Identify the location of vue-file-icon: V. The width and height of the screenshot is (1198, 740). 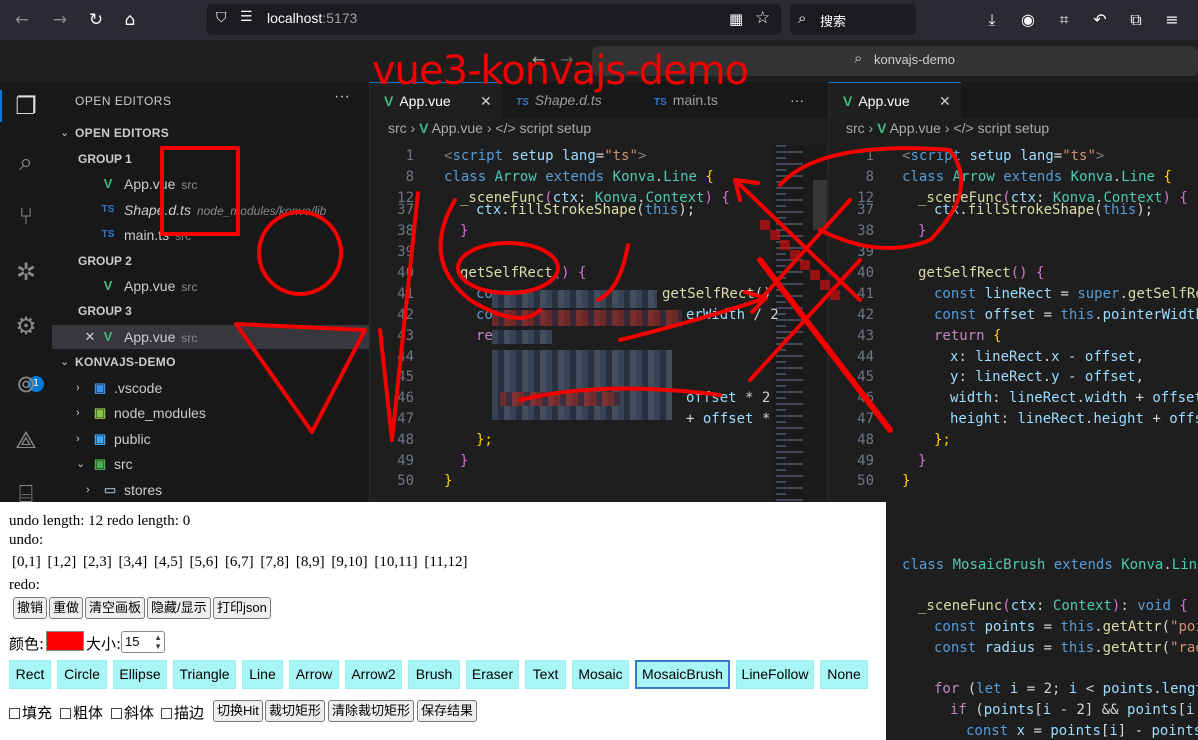
(108, 336).